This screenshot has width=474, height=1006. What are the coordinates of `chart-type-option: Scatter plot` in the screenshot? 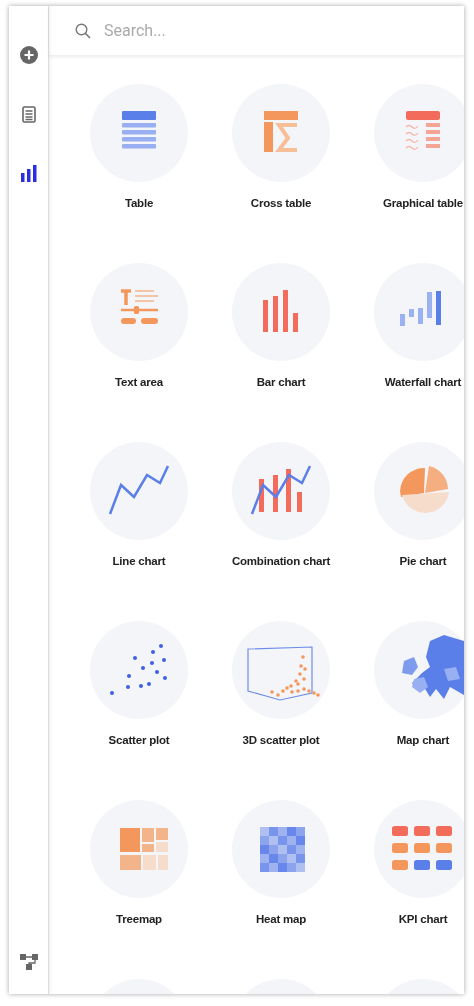 It's located at (139, 683).